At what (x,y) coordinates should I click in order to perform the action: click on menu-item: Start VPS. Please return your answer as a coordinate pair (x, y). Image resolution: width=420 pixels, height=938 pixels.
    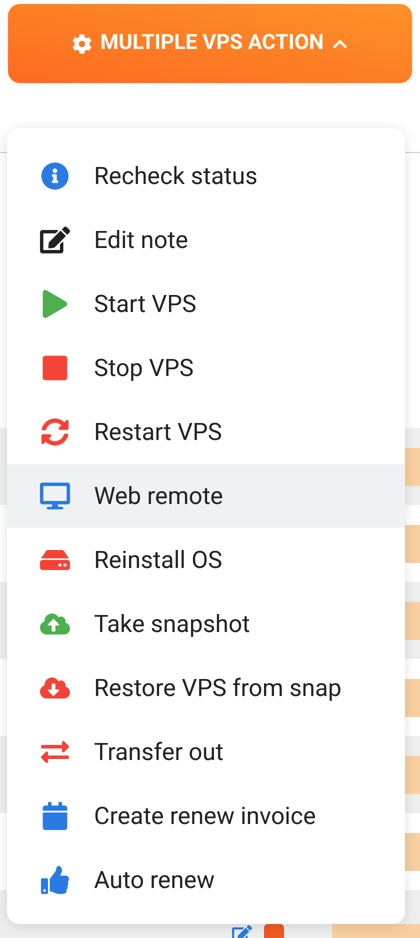
    Looking at the image, I should click on (206, 304).